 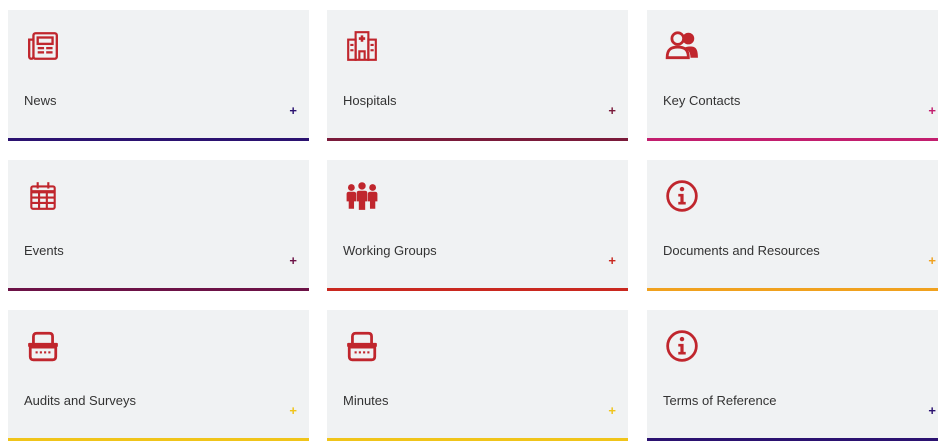 I want to click on tile-label: Audits and Surveys, so click(x=80, y=400).